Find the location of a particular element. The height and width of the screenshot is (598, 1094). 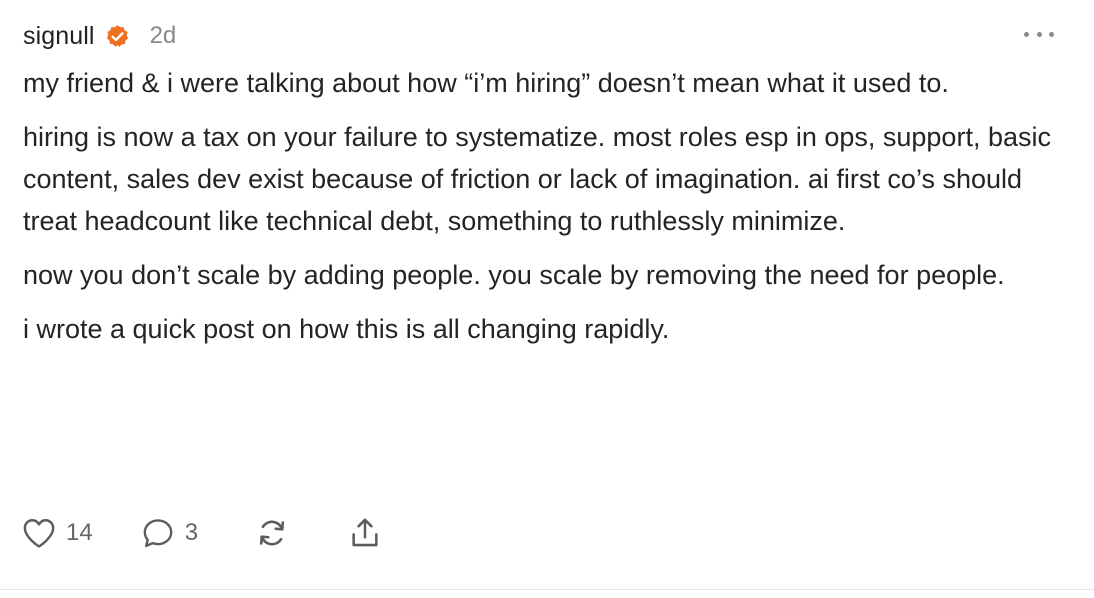

verified-badge-icon is located at coordinates (117, 36).